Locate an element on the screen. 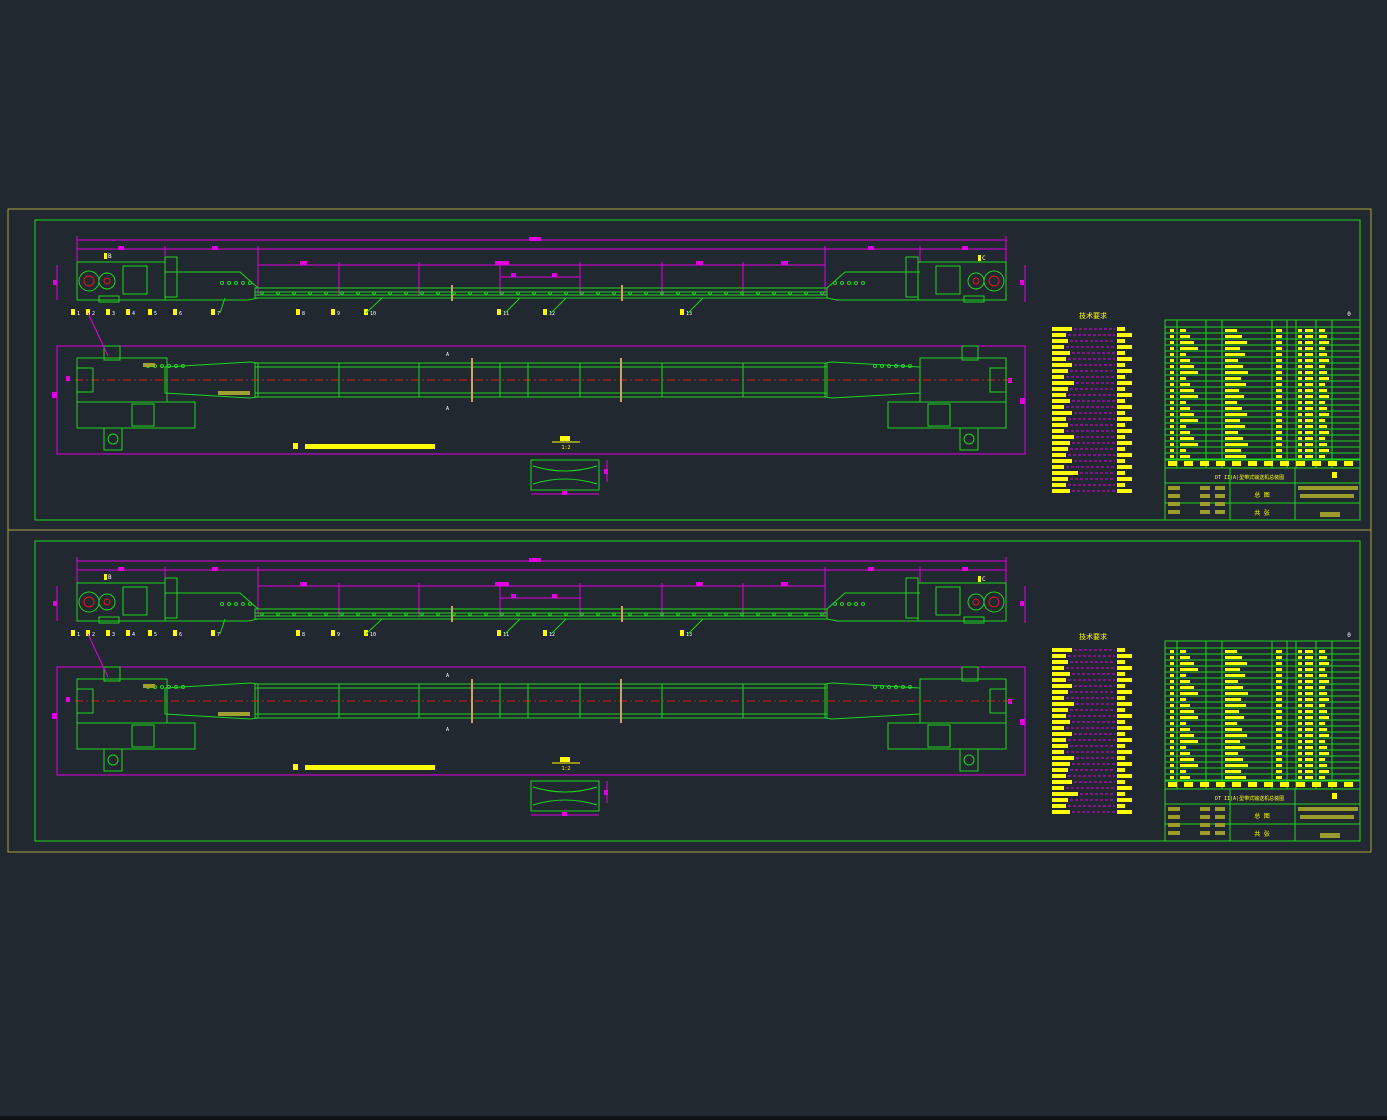 Image resolution: width=1387 pixels, height=1120 pixels. tail-gearbox is located at coordinates (948, 280).